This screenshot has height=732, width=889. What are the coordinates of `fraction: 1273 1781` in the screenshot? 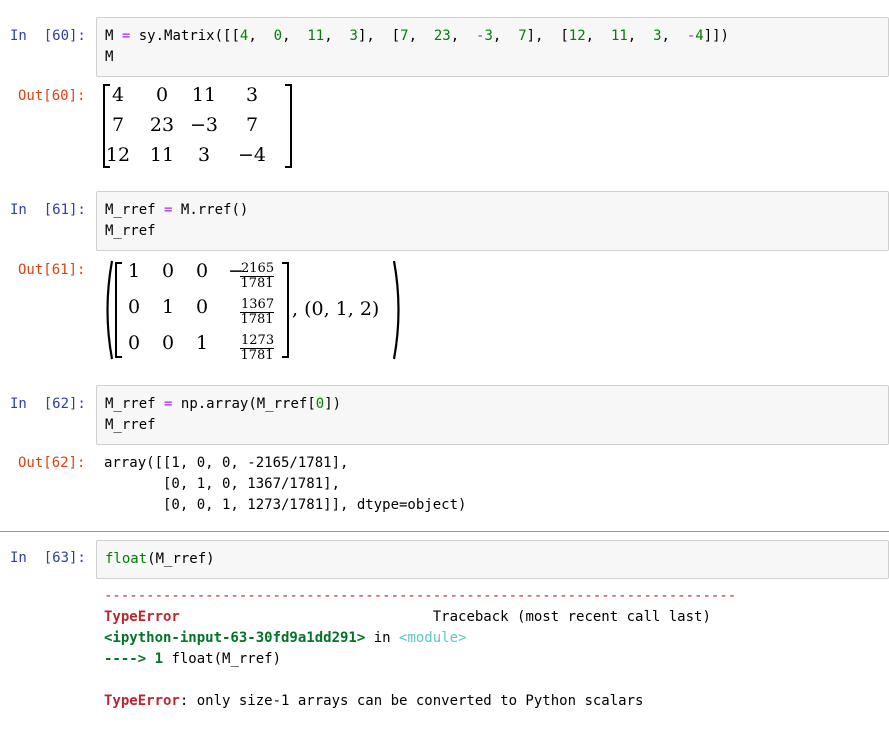 It's located at (257, 348).